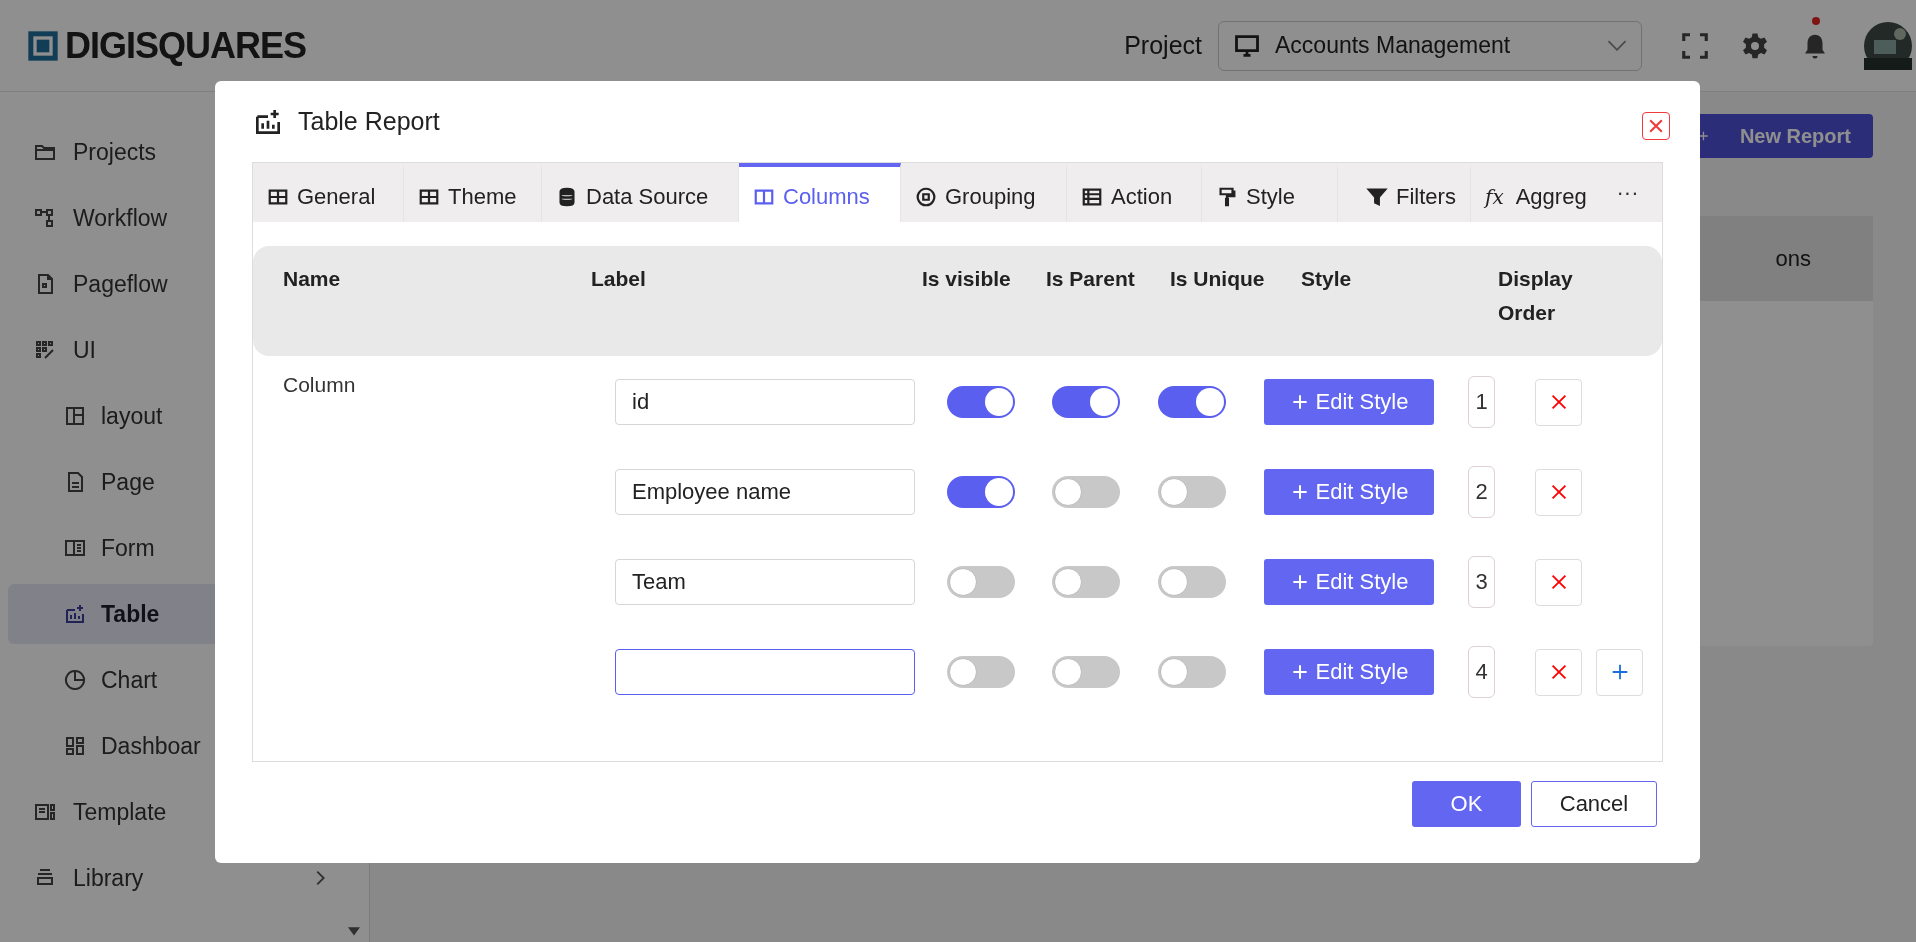 This screenshot has height=942, width=1916. I want to click on sidebar-item: Template, so click(184, 812).